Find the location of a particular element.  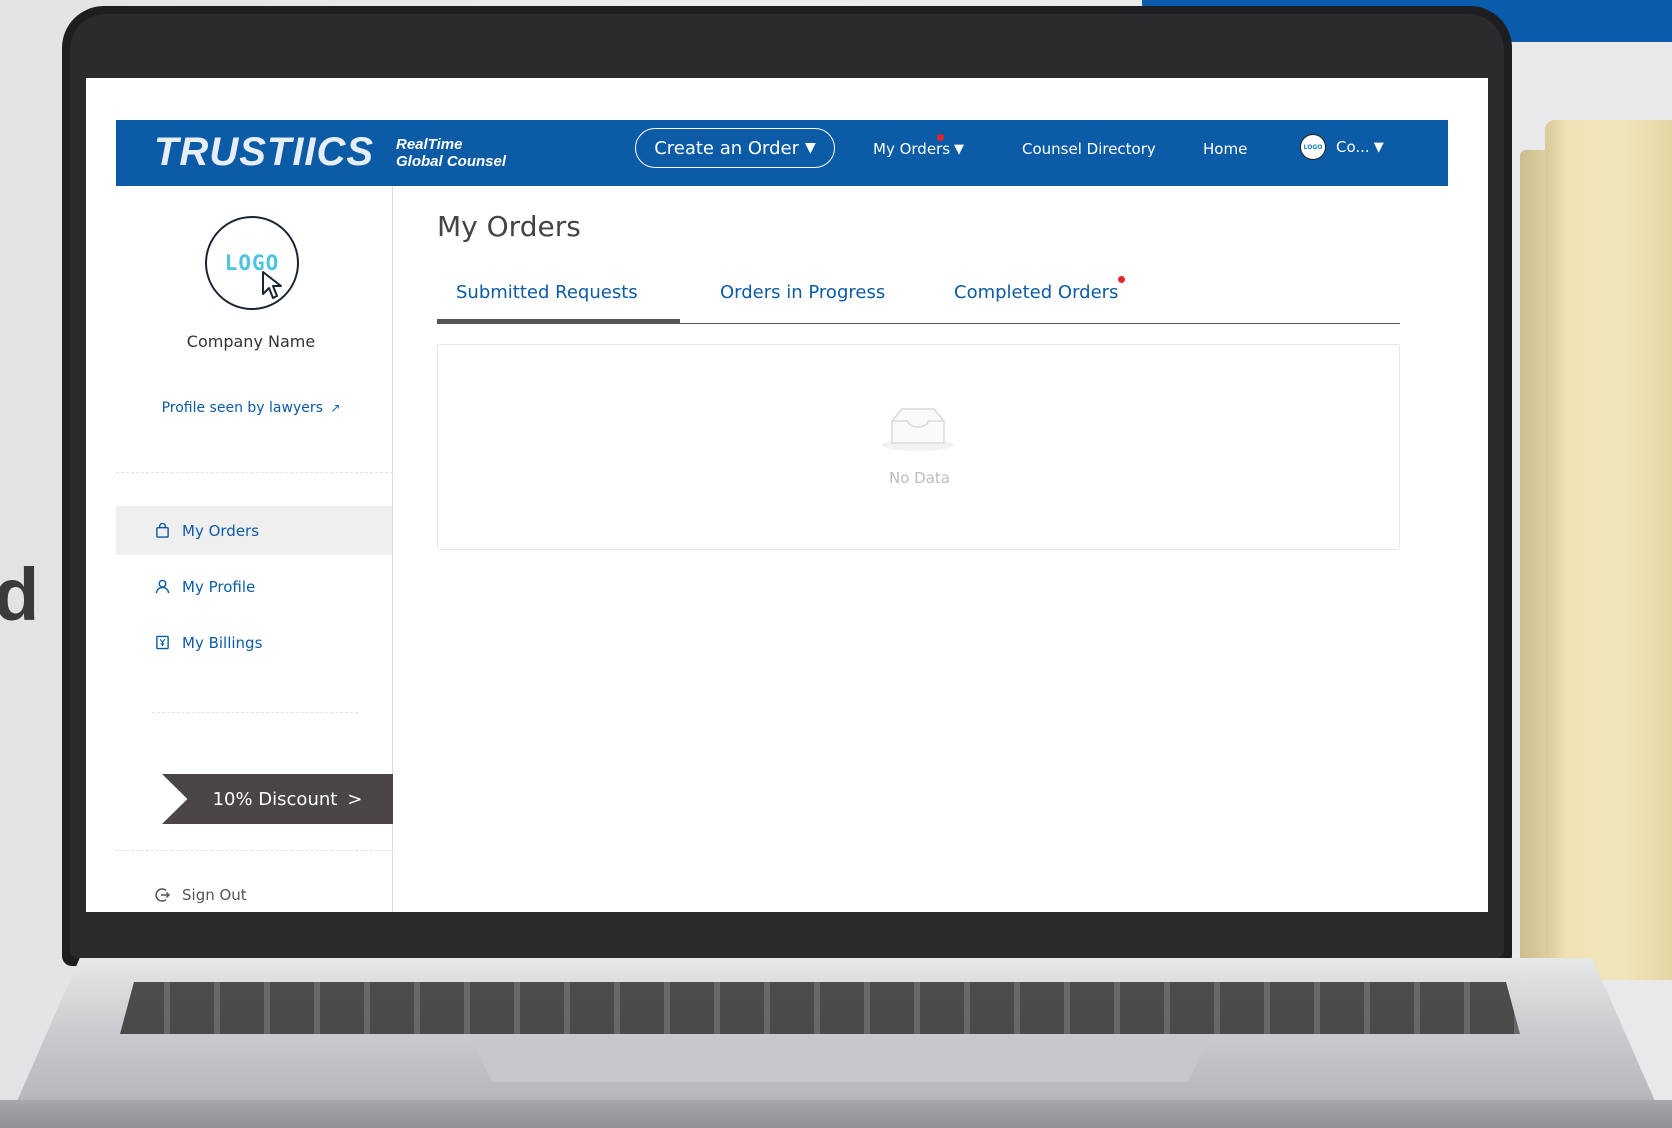

nav-my-orders: My Orders ▼ is located at coordinates (919, 146).